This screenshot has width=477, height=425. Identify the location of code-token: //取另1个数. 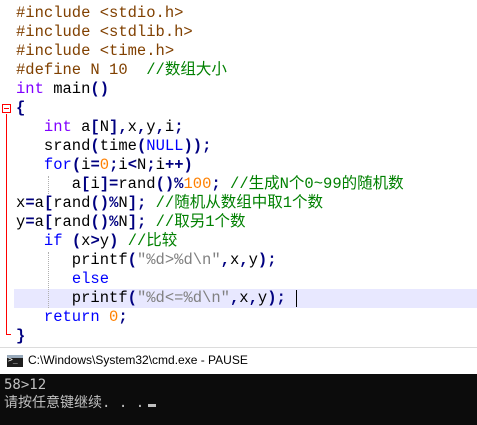
(200, 222).